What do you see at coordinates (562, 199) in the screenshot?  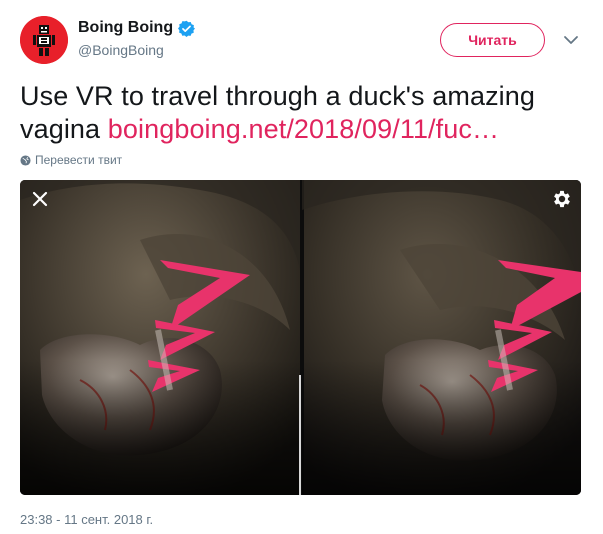 I see `gear-icon` at bounding box center [562, 199].